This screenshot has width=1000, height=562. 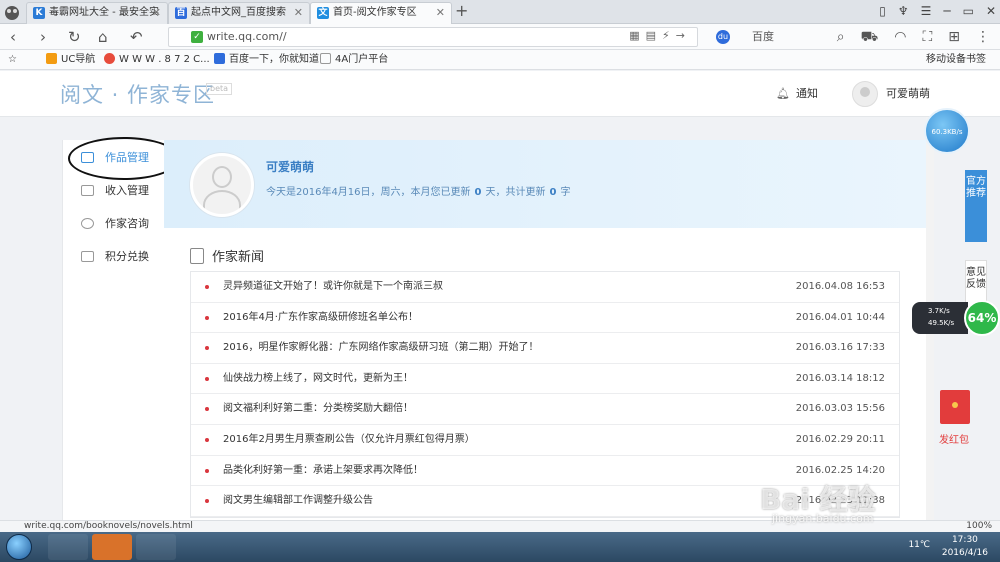 What do you see at coordinates (926, 11) in the screenshot?
I see `menu-icon: ☰` at bounding box center [926, 11].